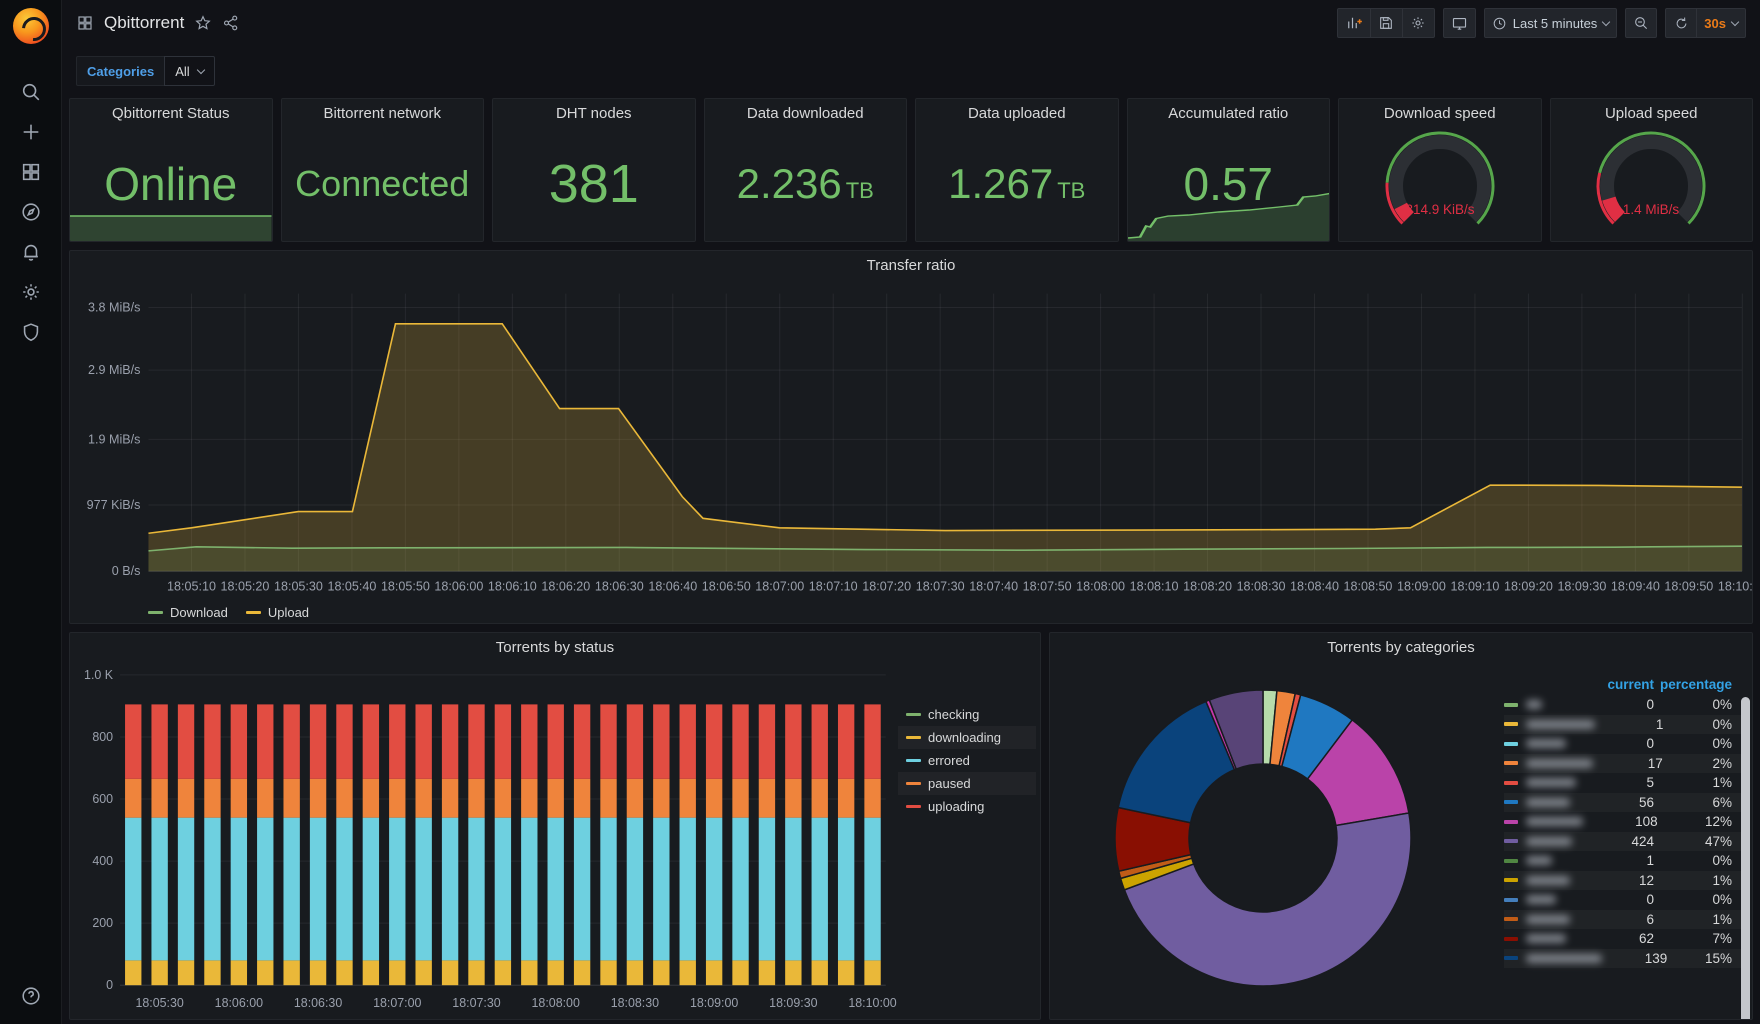  Describe the element at coordinates (31, 172) in the screenshot. I see `dashboards-icon` at that location.